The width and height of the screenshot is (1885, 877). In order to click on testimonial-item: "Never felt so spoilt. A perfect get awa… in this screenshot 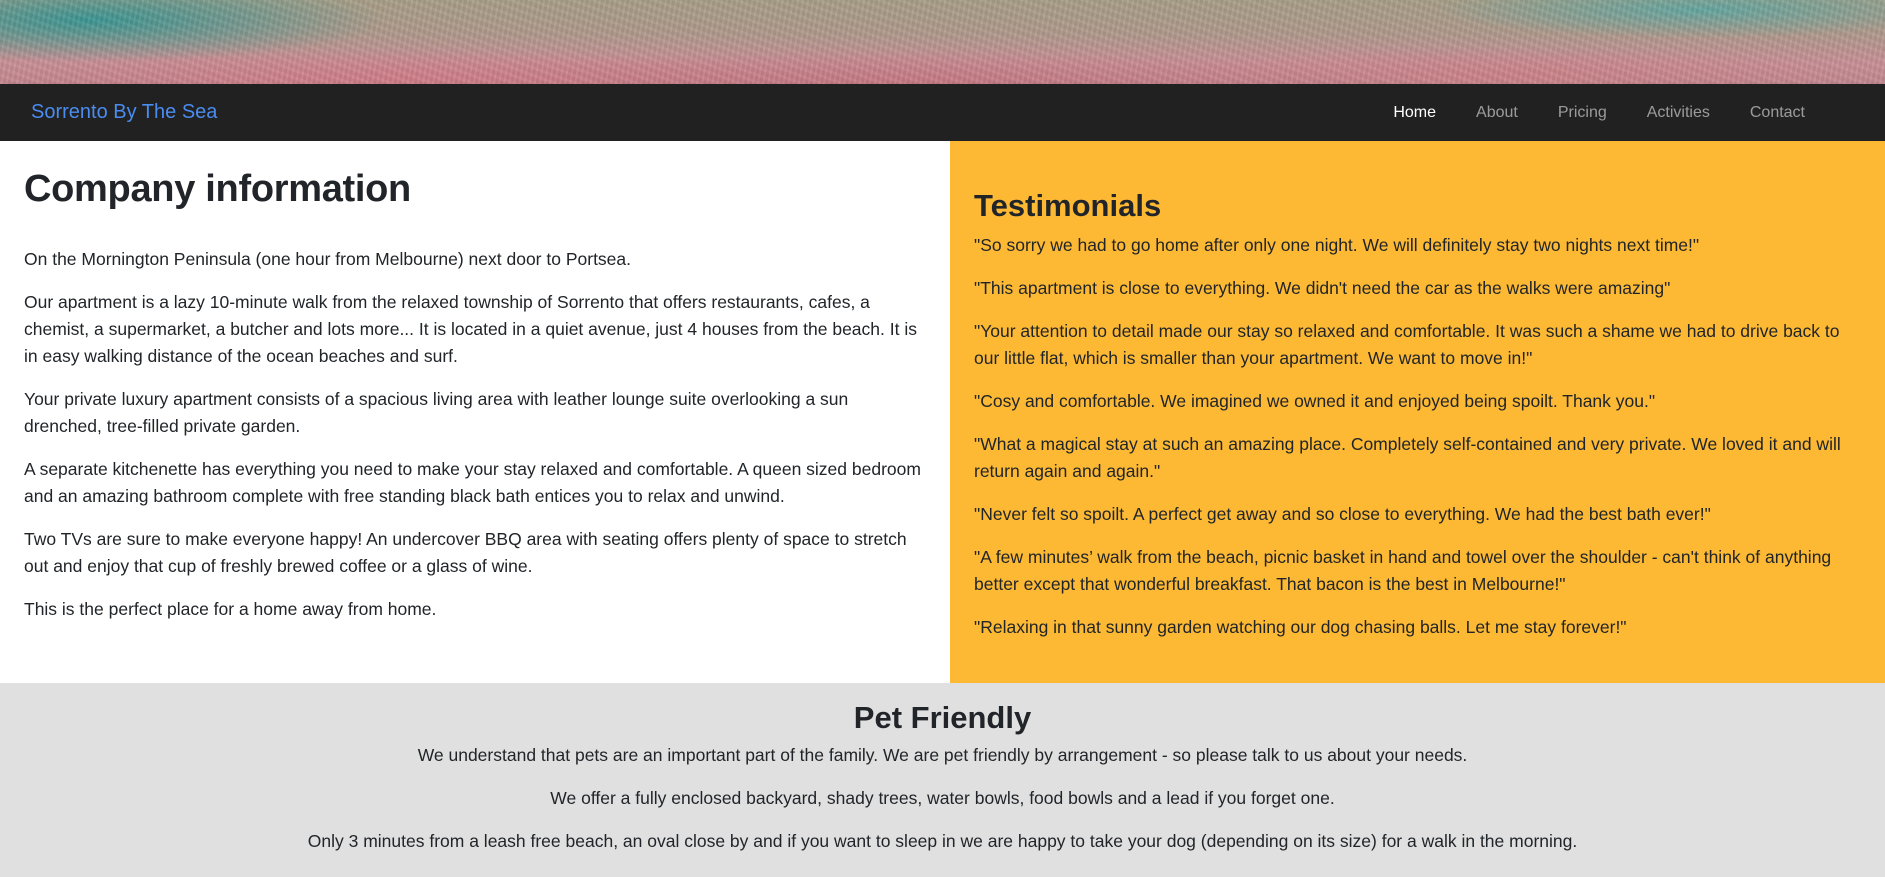, I will do `click(1342, 514)`.